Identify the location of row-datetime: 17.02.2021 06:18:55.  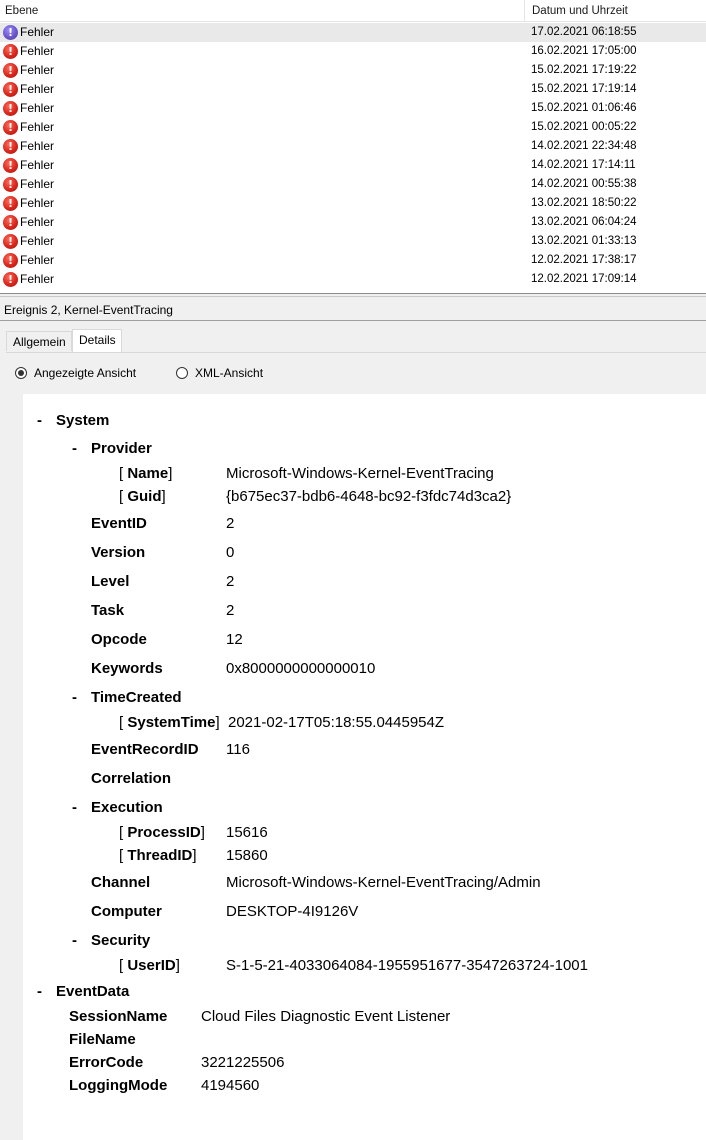
(584, 32).